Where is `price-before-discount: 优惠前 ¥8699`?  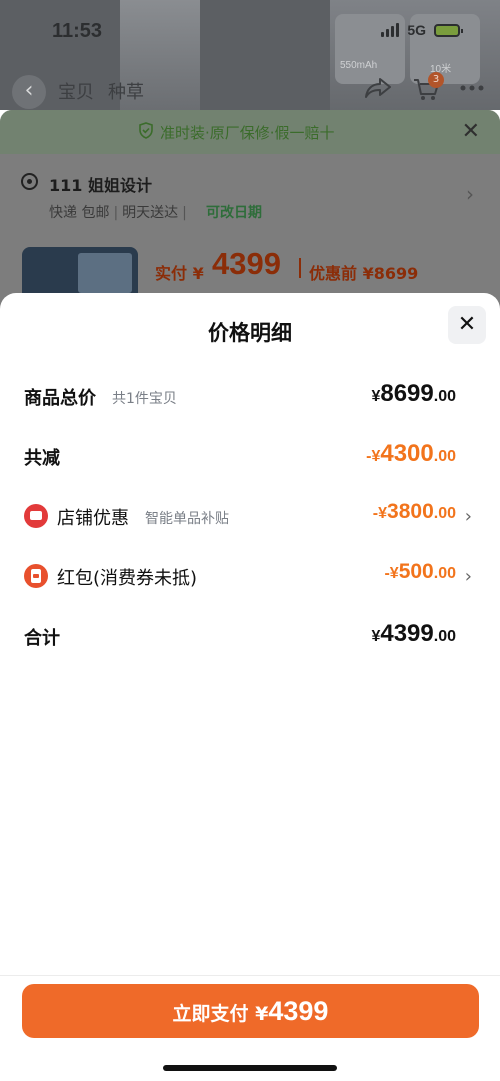 price-before-discount: 优惠前 ¥8699 is located at coordinates (364, 273).